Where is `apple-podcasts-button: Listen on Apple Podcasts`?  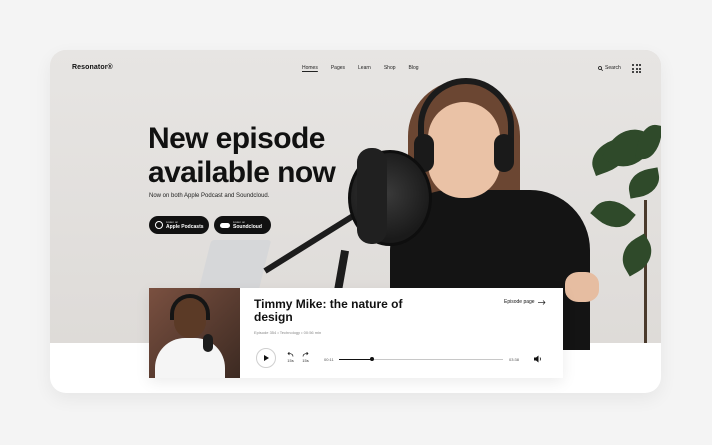 apple-podcasts-button: Listen on Apple Podcasts is located at coordinates (179, 225).